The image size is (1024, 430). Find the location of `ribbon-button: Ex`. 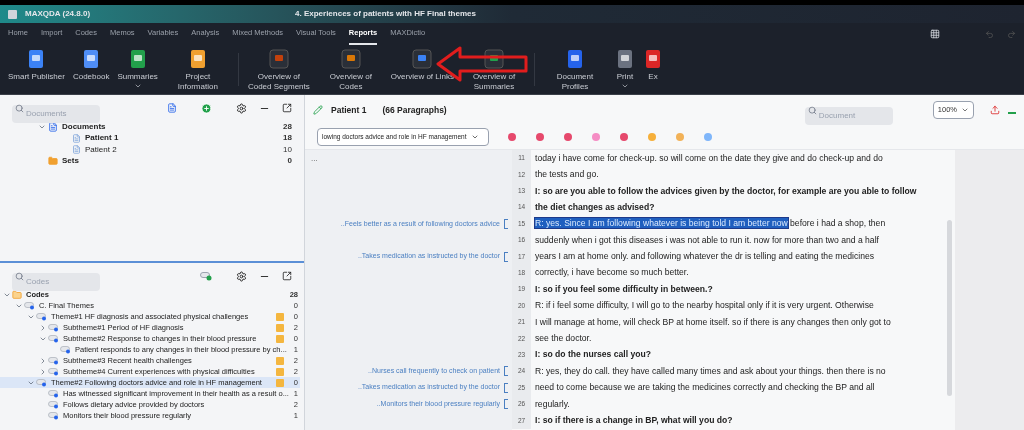

ribbon-button: Ex is located at coordinates (653, 69).